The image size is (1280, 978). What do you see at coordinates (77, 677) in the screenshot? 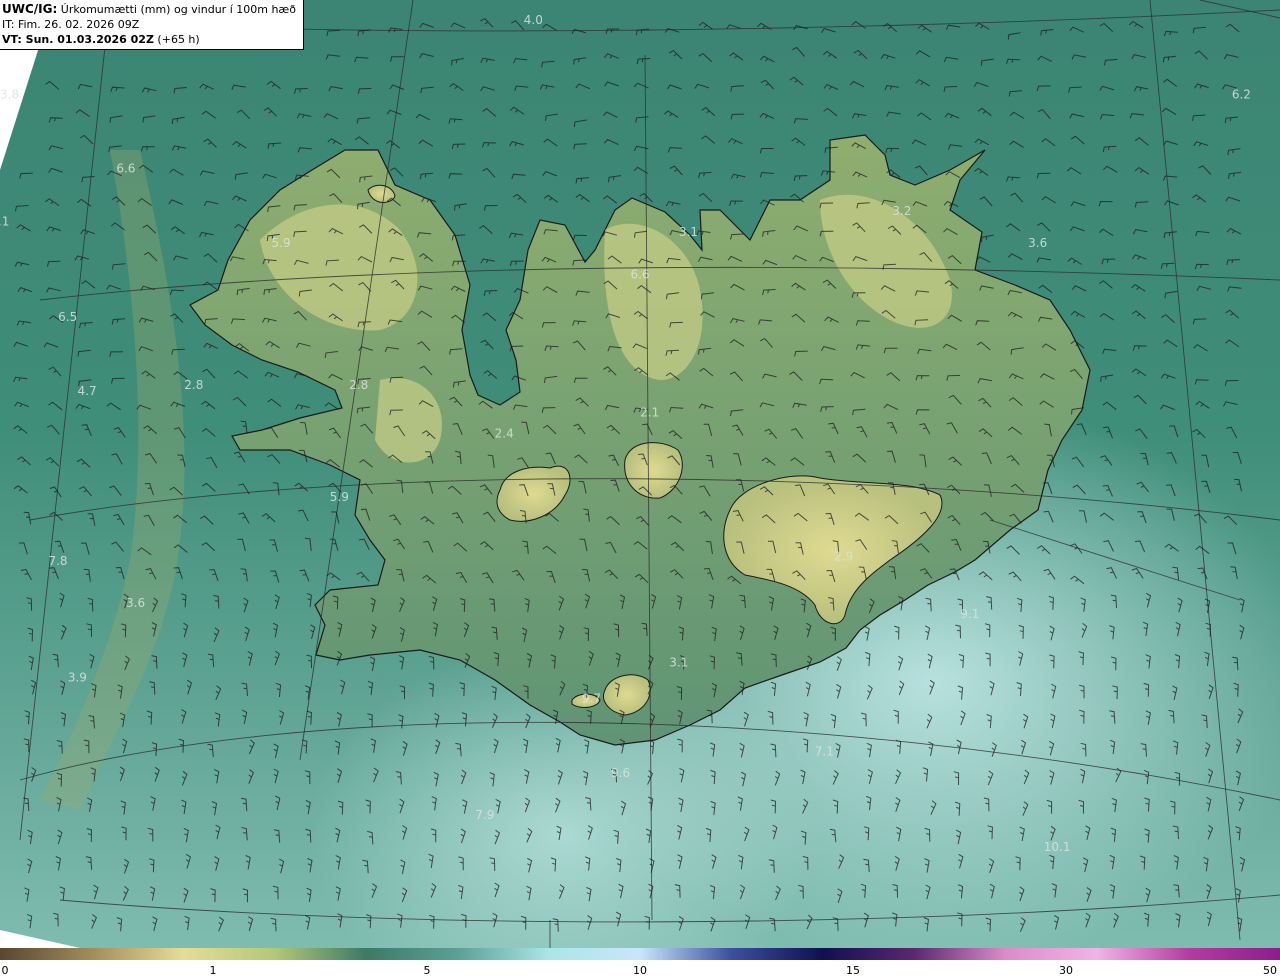
I see `value-label: 3.9` at bounding box center [77, 677].